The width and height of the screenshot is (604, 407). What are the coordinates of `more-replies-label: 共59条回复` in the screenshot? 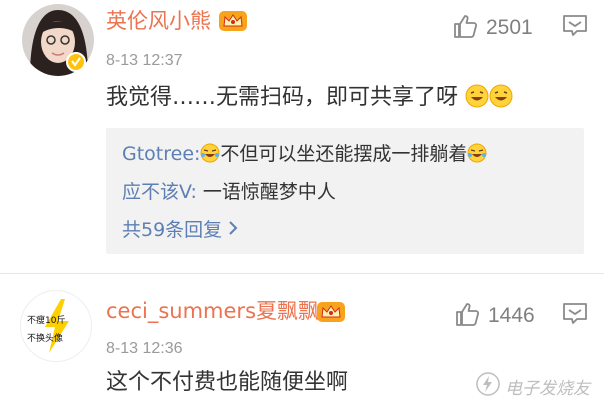 It's located at (172, 230).